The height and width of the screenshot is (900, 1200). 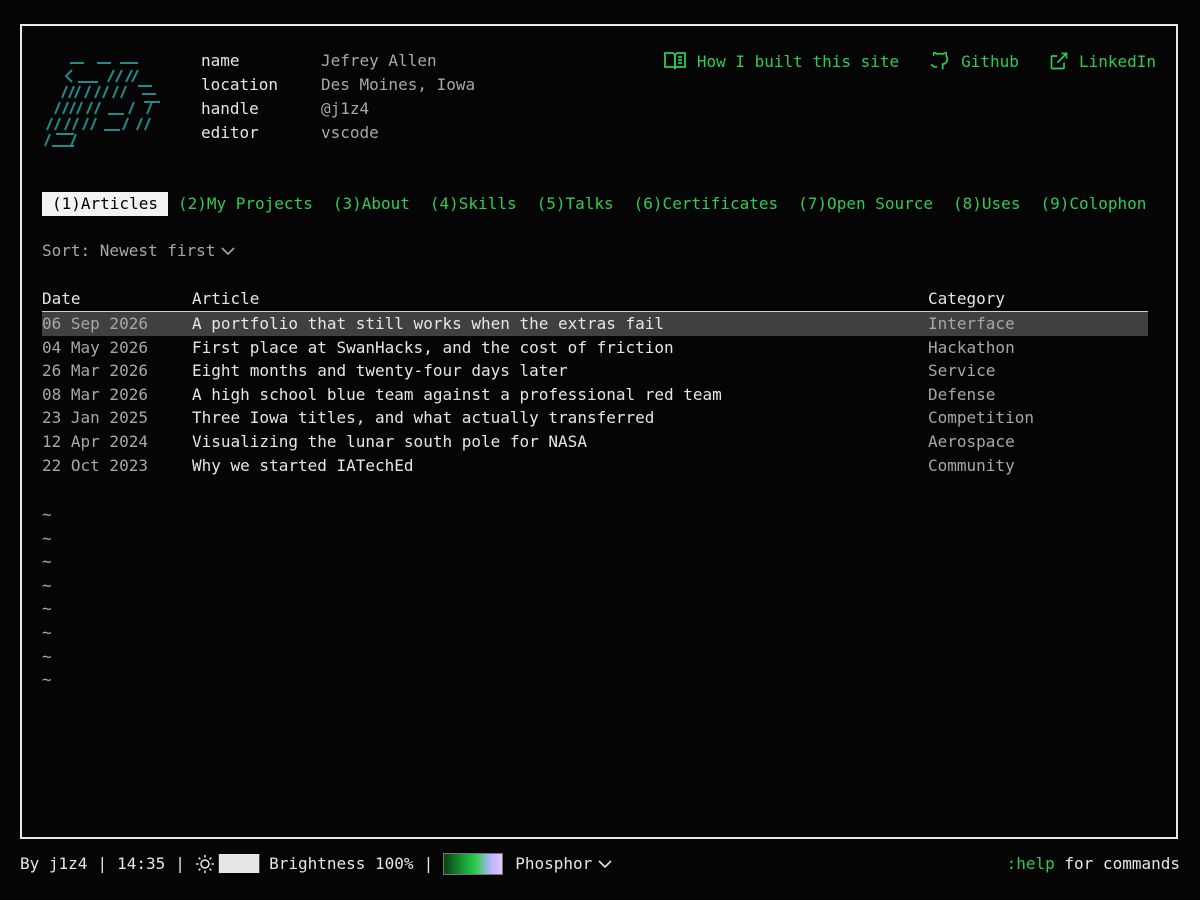 What do you see at coordinates (54, 863) in the screenshot?
I see `author-label: By j1z4` at bounding box center [54, 863].